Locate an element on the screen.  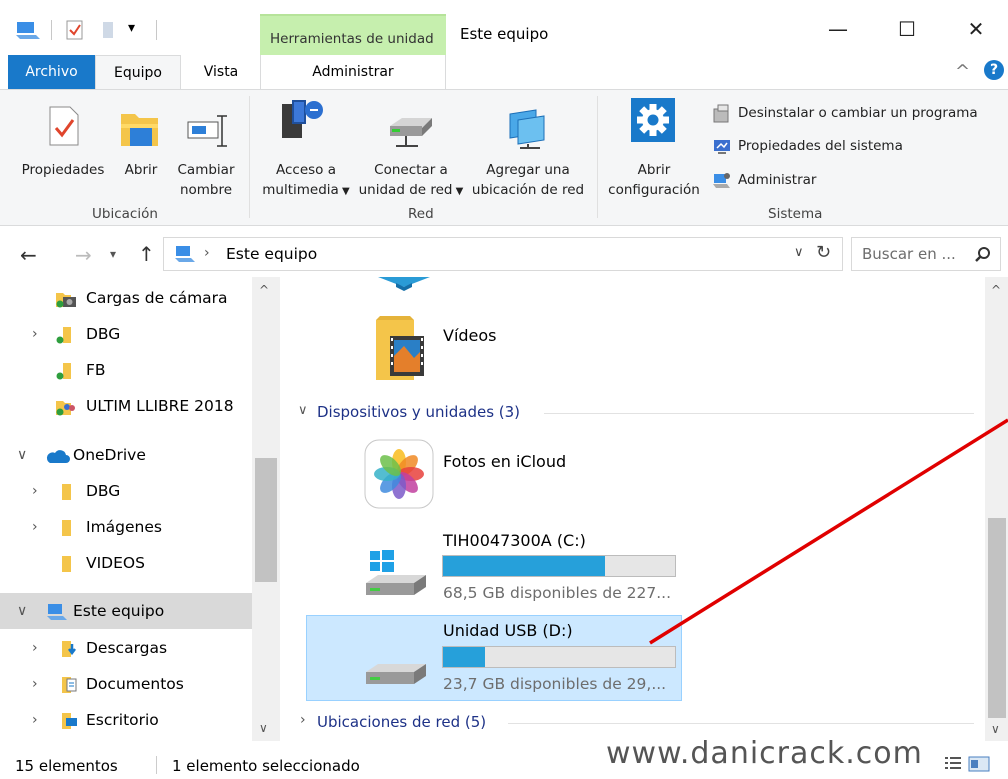
manage-button: Administrar is located at coordinates (764, 180).